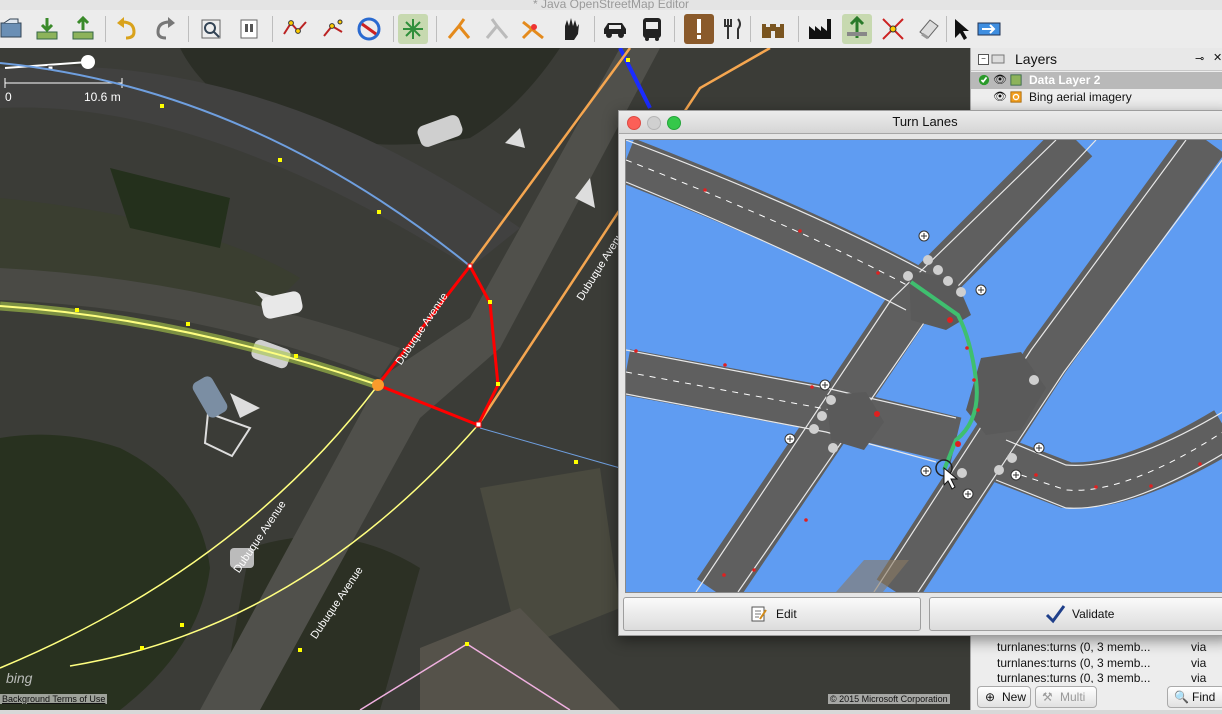 The height and width of the screenshot is (714, 1222). What do you see at coordinates (1016, 97) in the screenshot?
I see `imagery-layer-icon` at bounding box center [1016, 97].